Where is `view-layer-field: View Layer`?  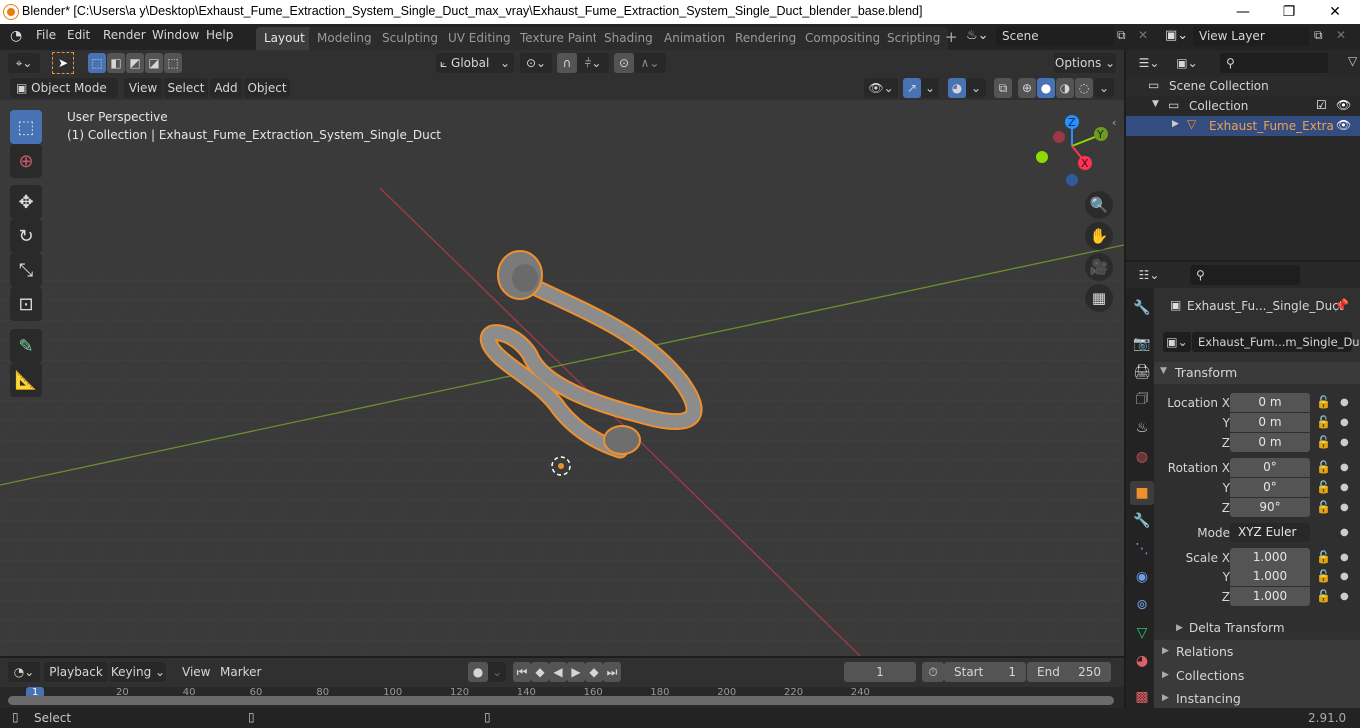 view-layer-field: View Layer is located at coordinates (1251, 36).